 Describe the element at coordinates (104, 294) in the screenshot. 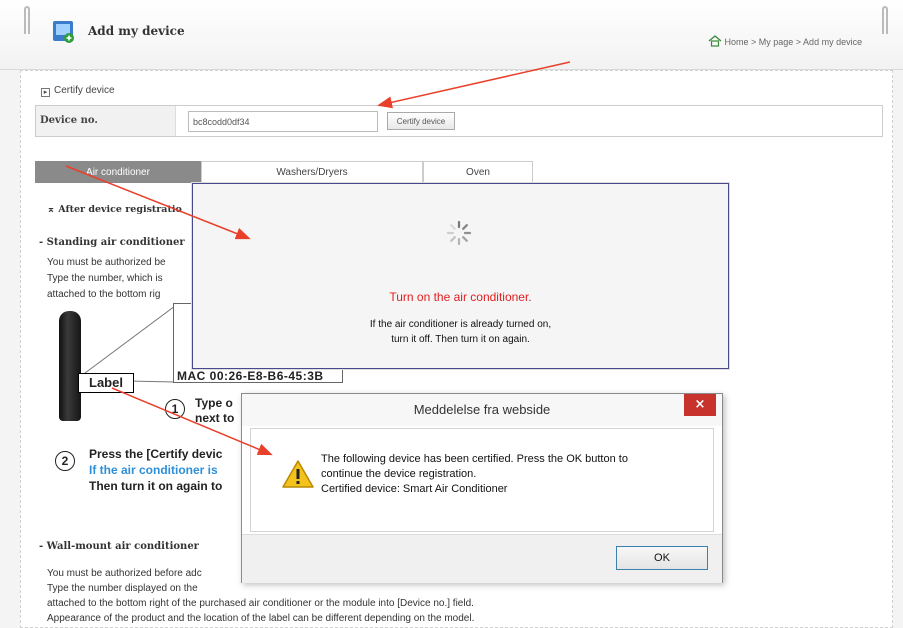

I see `standing-line: attached to the bottom rig` at that location.